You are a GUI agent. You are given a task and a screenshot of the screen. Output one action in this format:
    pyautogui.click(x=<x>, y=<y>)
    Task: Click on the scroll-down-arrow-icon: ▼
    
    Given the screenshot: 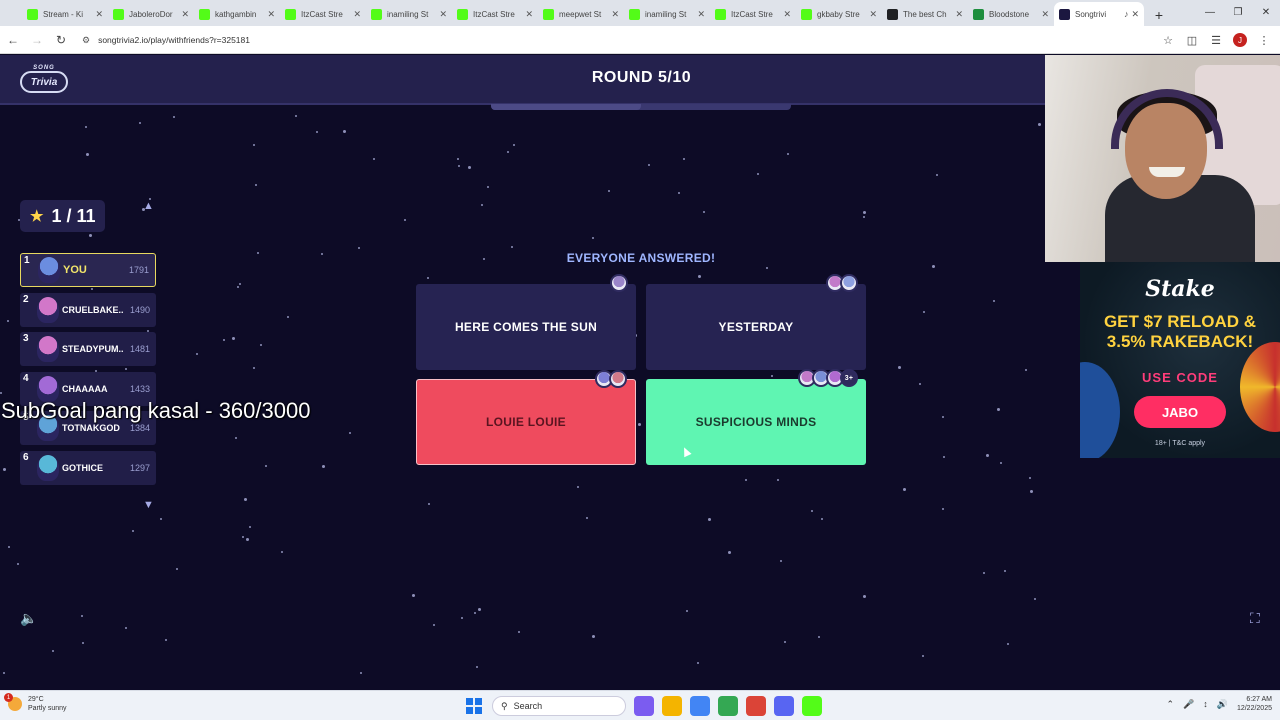 What is the action you would take?
    pyautogui.click(x=148, y=505)
    